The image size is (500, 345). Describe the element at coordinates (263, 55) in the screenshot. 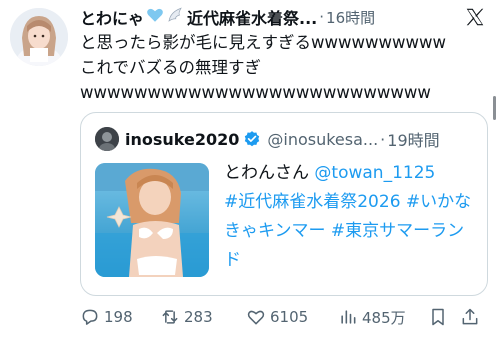

I see `post-text: と思ったら影が毛に見えすぎるwwwwwwwwww これでバズるの無理すぎ` at that location.